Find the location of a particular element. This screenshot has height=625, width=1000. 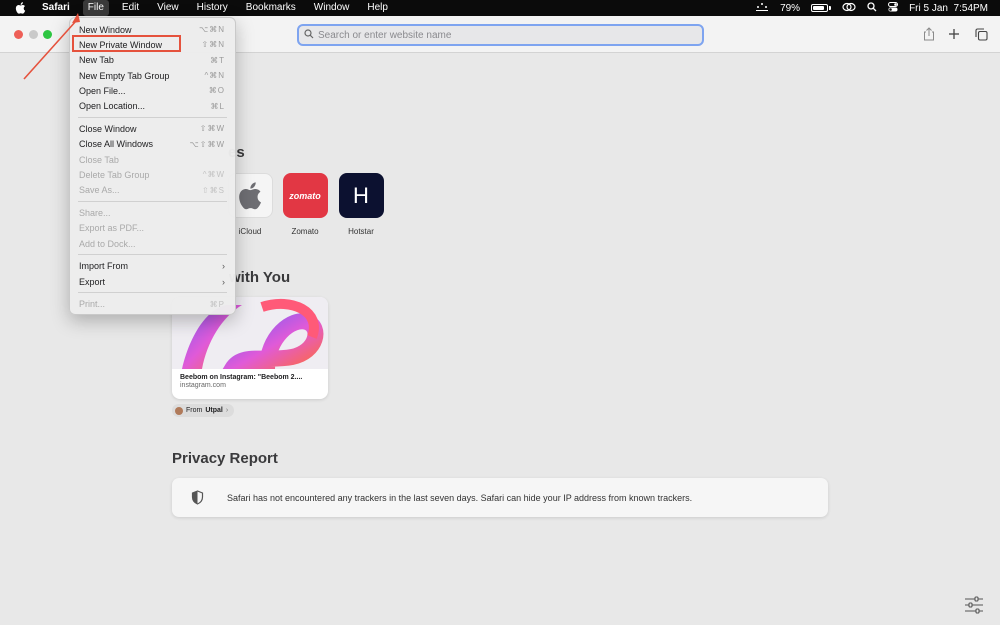

menu-item-label: New Window is located at coordinates (105, 29).